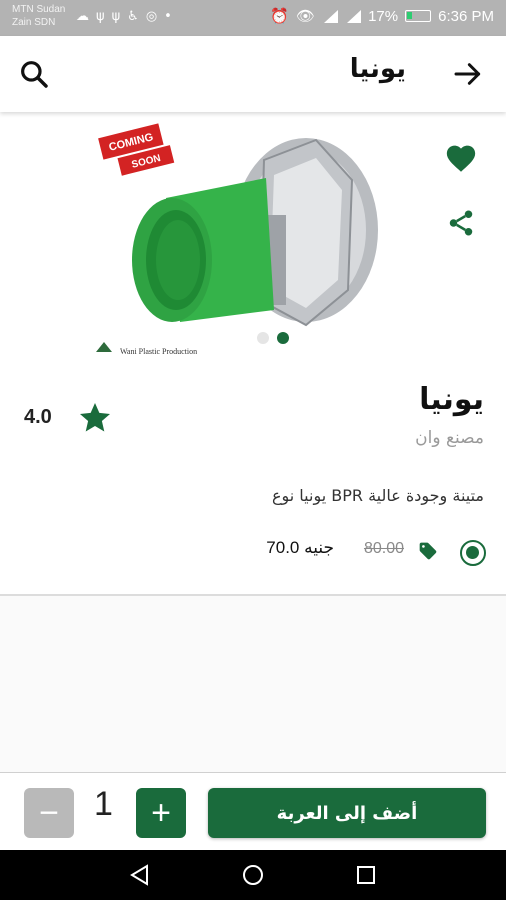  Describe the element at coordinates (383, 548) in the screenshot. I see `old-price: 80.00` at that location.